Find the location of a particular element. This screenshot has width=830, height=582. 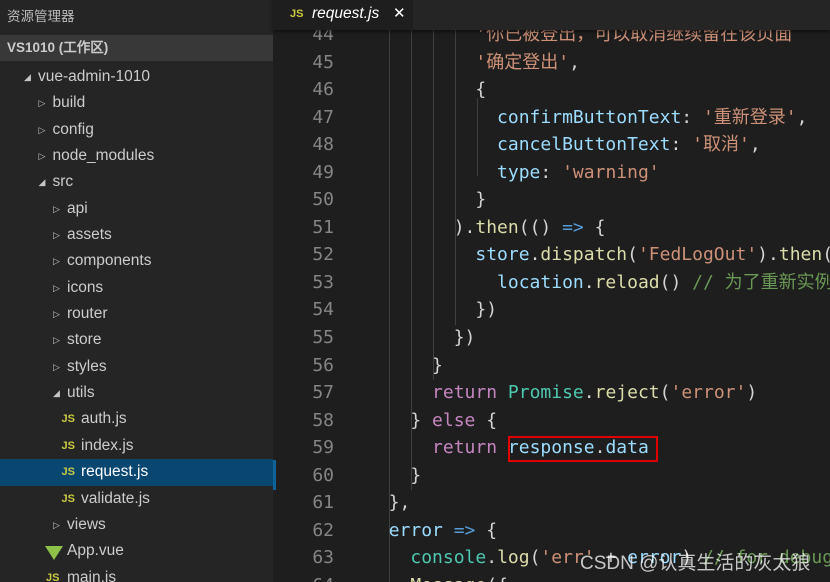

tree-item-label: styles is located at coordinates (87, 366).